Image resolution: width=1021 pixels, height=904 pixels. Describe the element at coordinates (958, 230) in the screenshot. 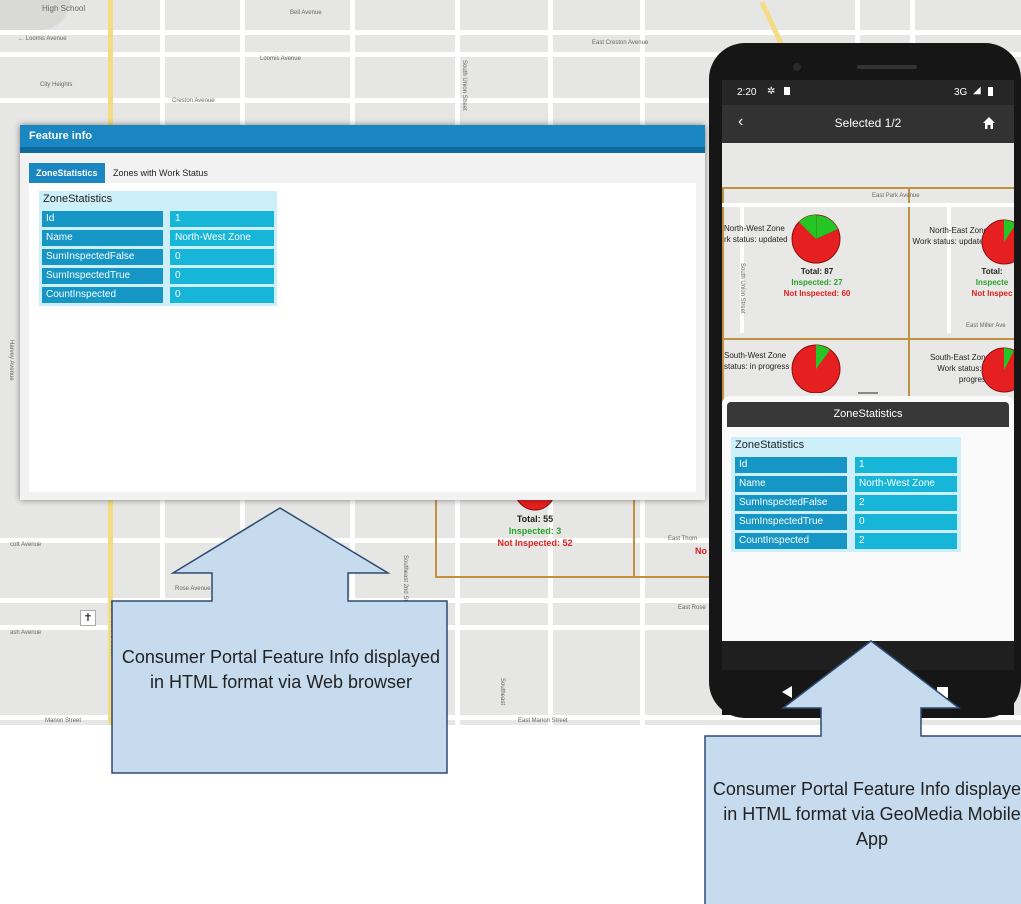

I see `zone-title: North-East Zone` at that location.